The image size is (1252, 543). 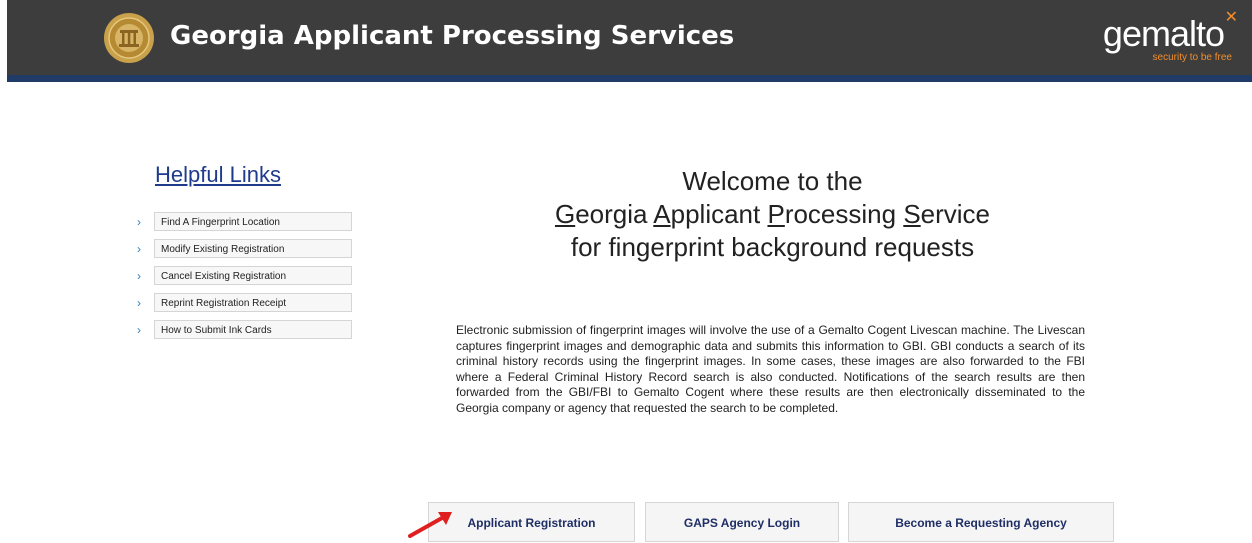 I want to click on gemalto-tagline: security to be free, so click(x=1192, y=57).